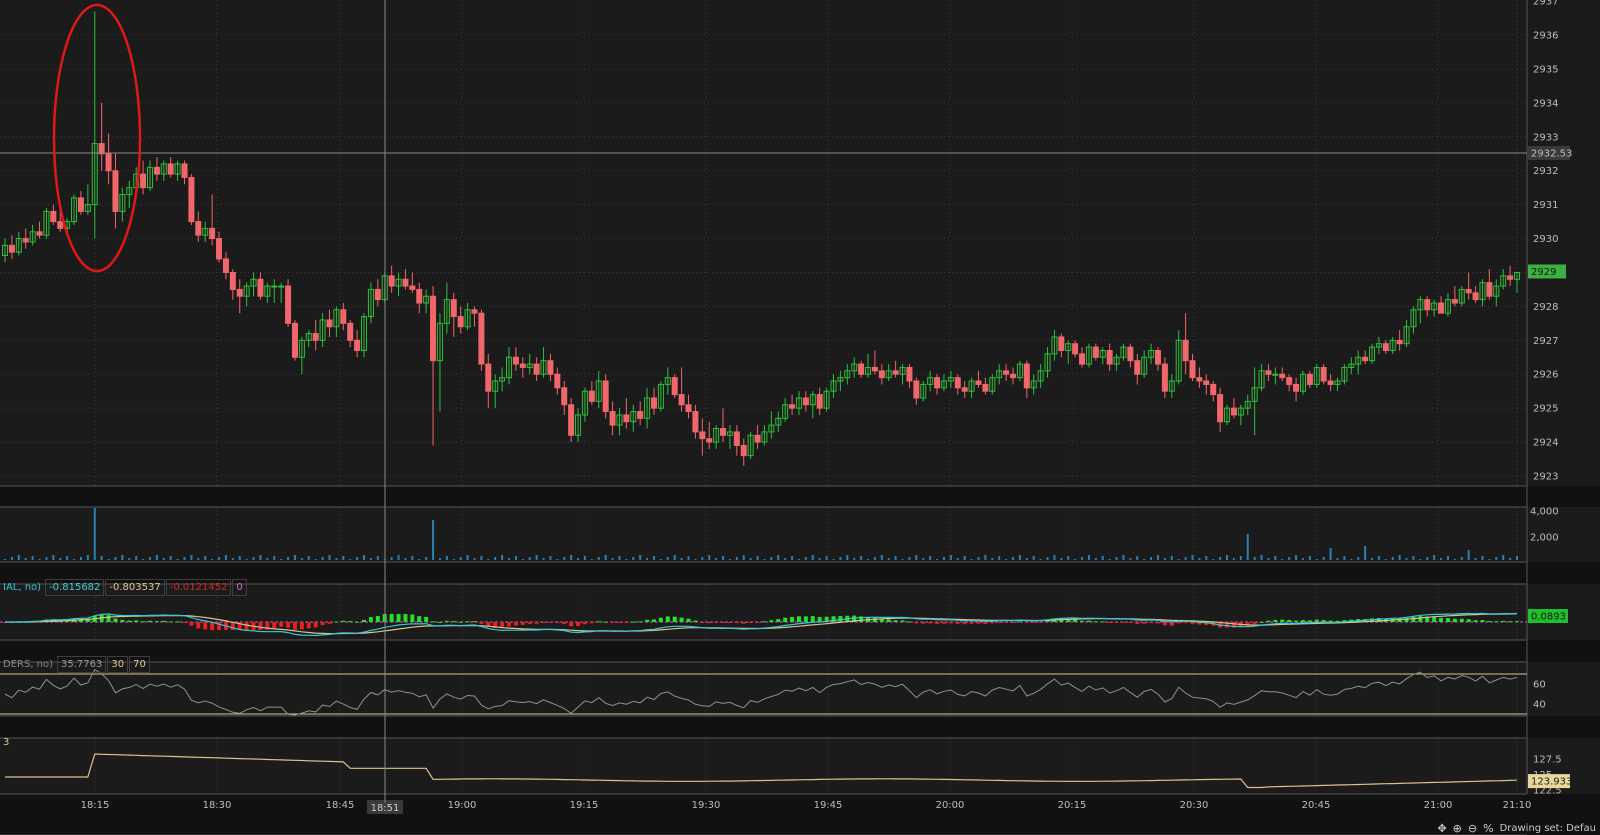  What do you see at coordinates (761, 771) in the screenshot?
I see `lower-indicator-series` at bounding box center [761, 771].